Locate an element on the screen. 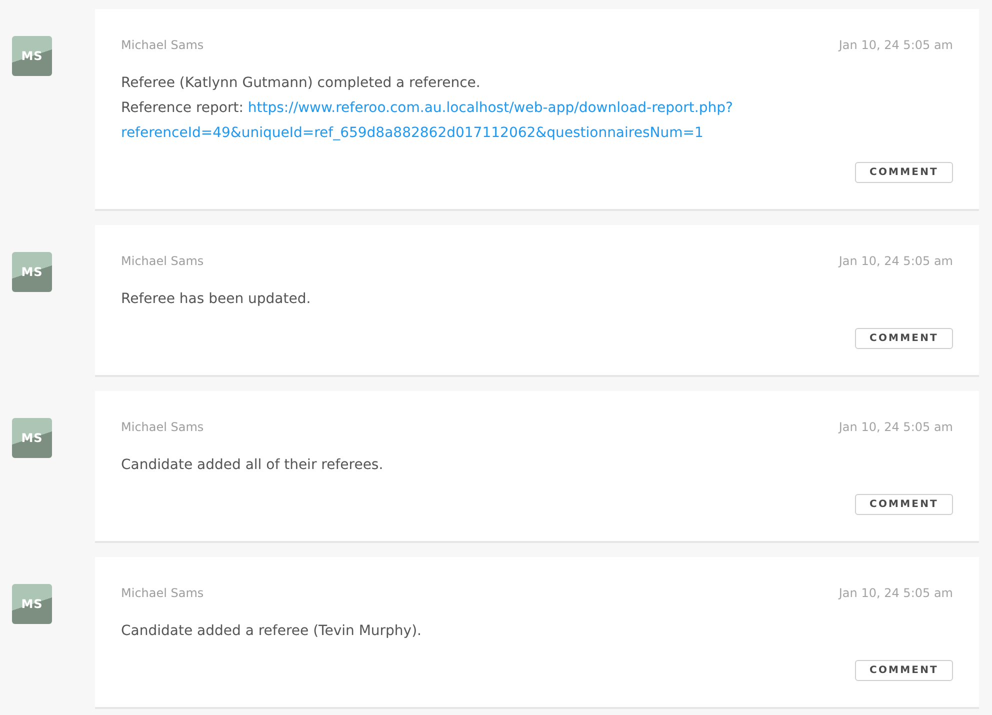 Image resolution: width=992 pixels, height=715 pixels. message-text: Candidate added all of their referees. is located at coordinates (252, 465).